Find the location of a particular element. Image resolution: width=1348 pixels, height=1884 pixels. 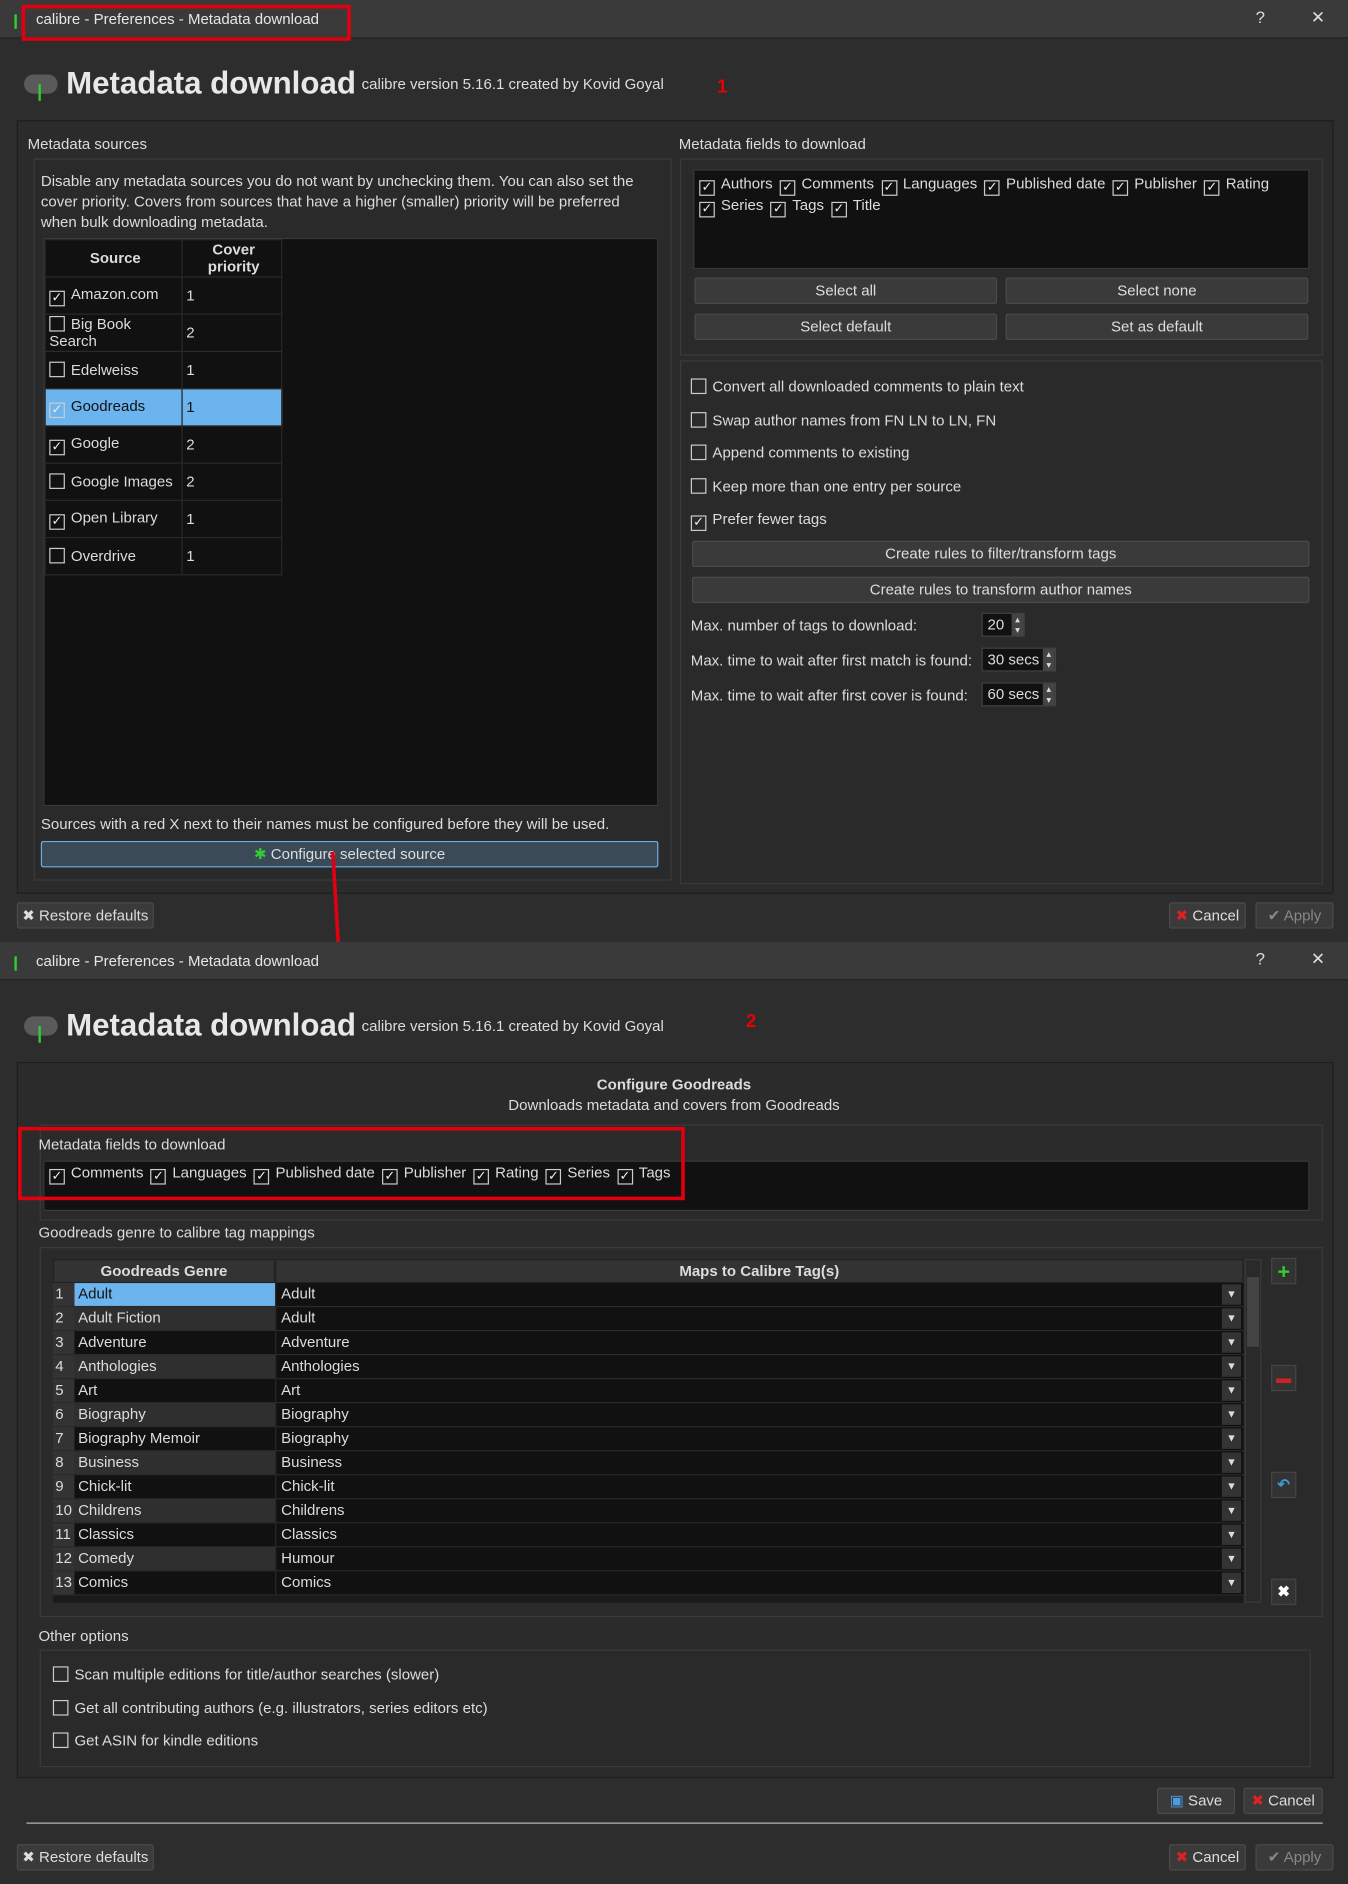

source-row: Google Images 2 is located at coordinates (163, 481).